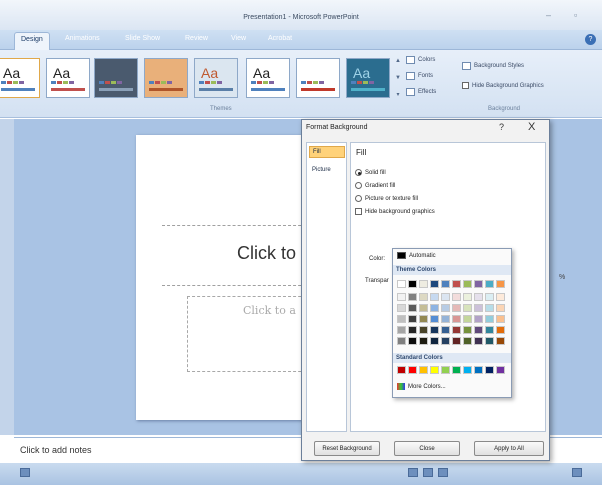 This screenshot has width=602, height=485. What do you see at coordinates (427, 448) in the screenshot?
I see `close-button: Close` at bounding box center [427, 448].